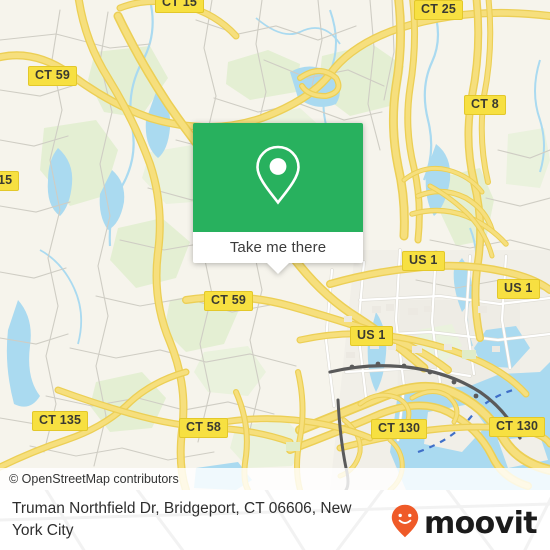 The width and height of the screenshot is (550, 550). I want to click on road-shield: CT 25, so click(439, 10).